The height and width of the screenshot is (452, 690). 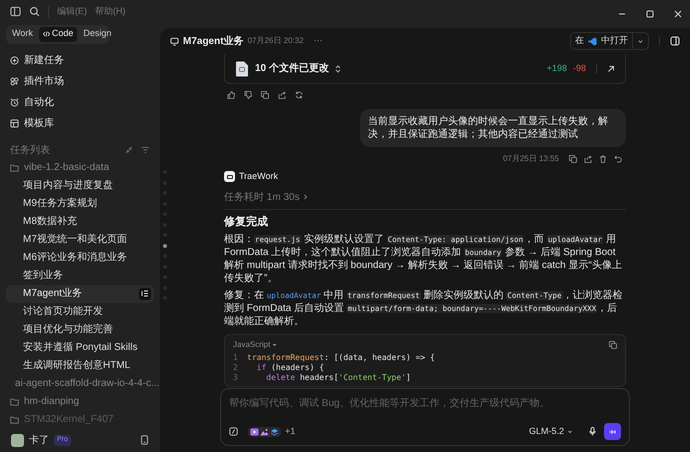 I want to click on avatar, so click(x=17, y=440).